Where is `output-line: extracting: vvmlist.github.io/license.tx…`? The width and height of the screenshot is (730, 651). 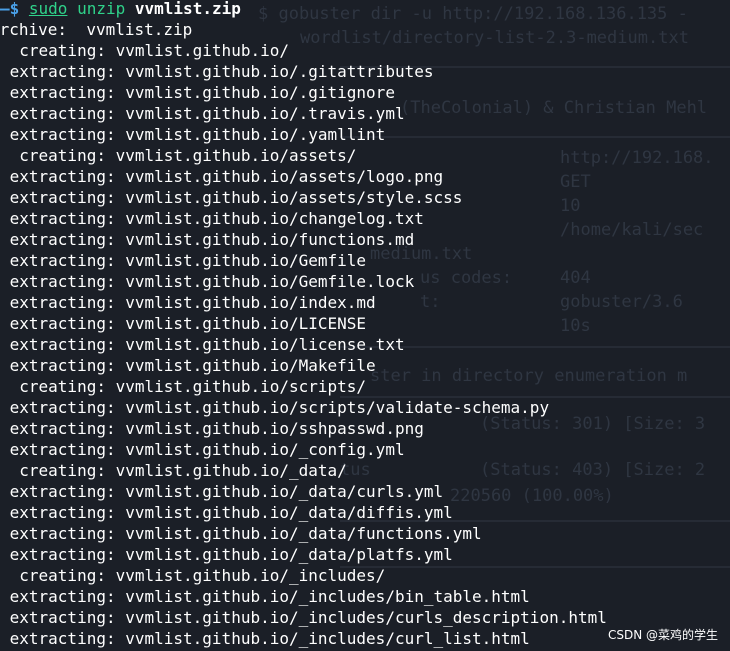 output-line: extracting: vvmlist.github.io/license.tx… is located at coordinates (202, 344).